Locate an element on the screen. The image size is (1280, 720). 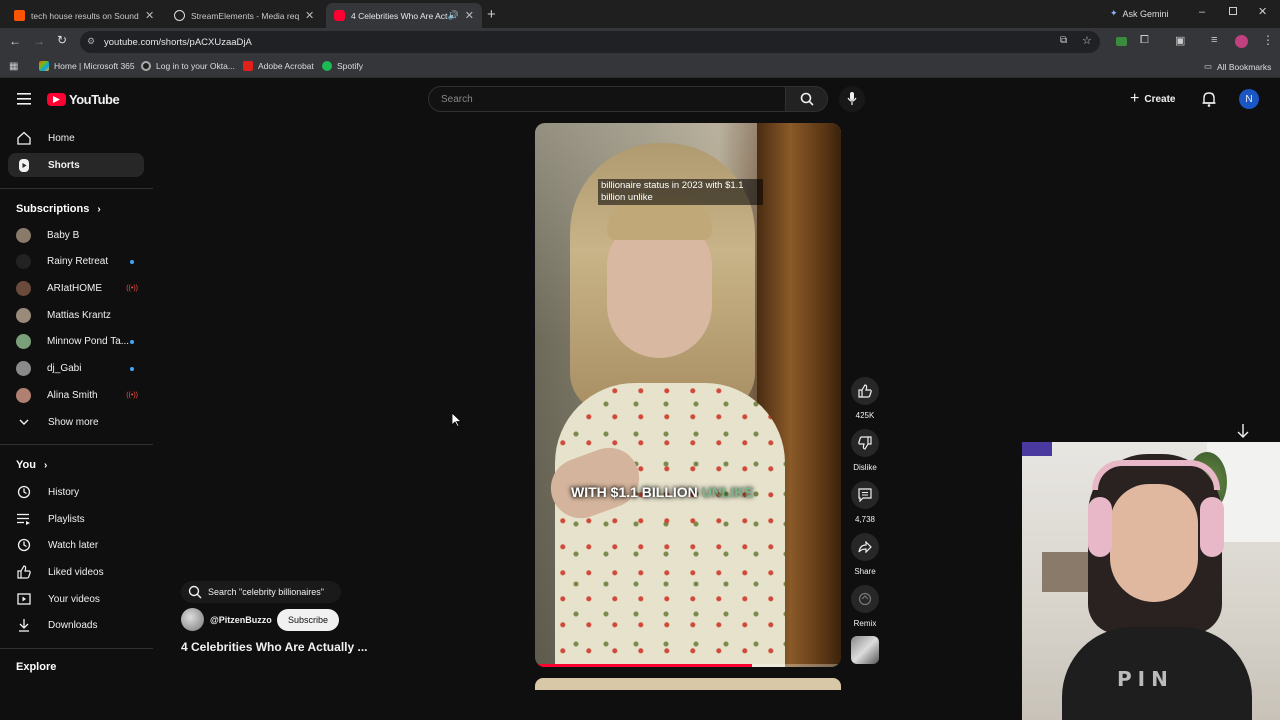
subscription-name: Rainy Retreat is located at coordinates (78, 262).